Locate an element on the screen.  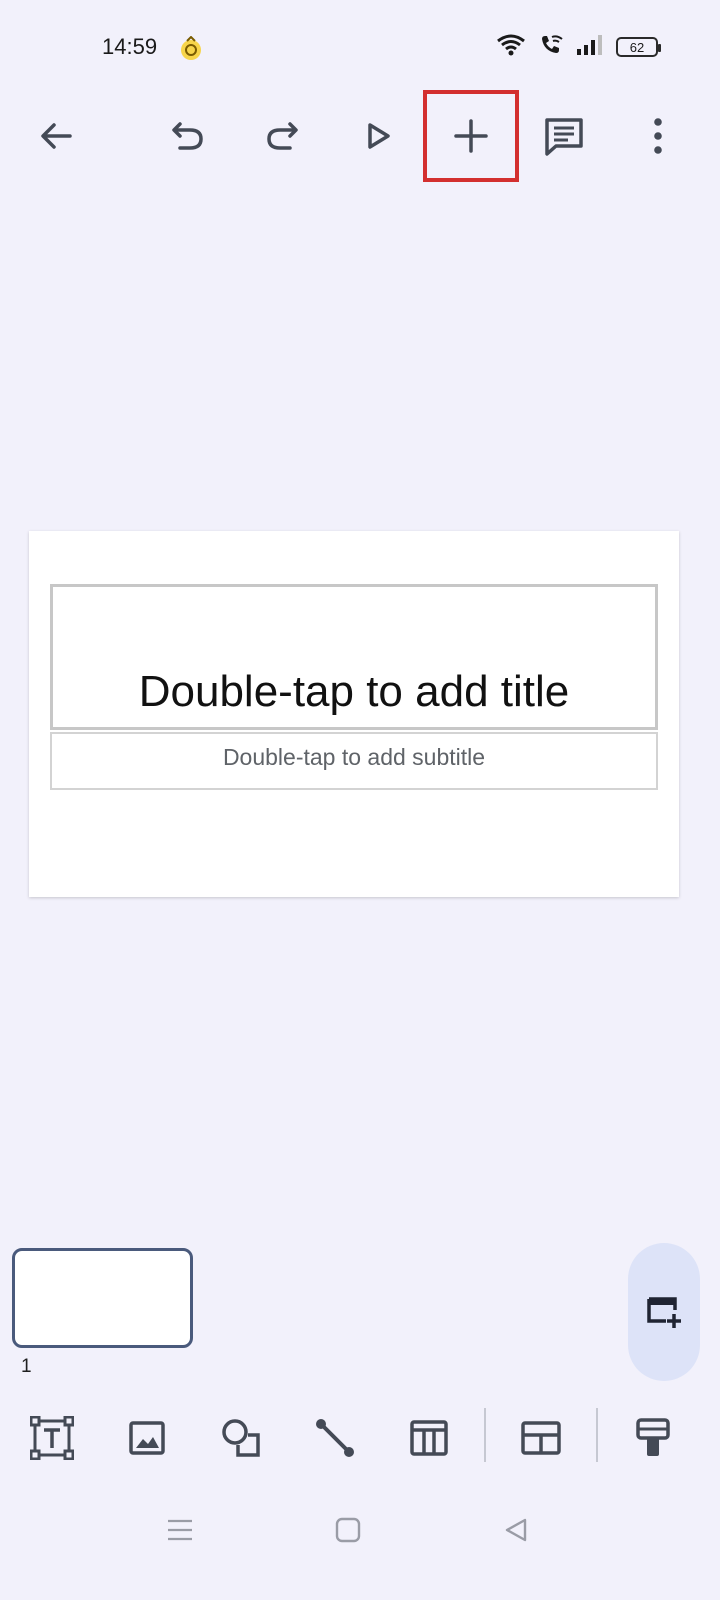
plus-icon is located at coordinates (471, 136).